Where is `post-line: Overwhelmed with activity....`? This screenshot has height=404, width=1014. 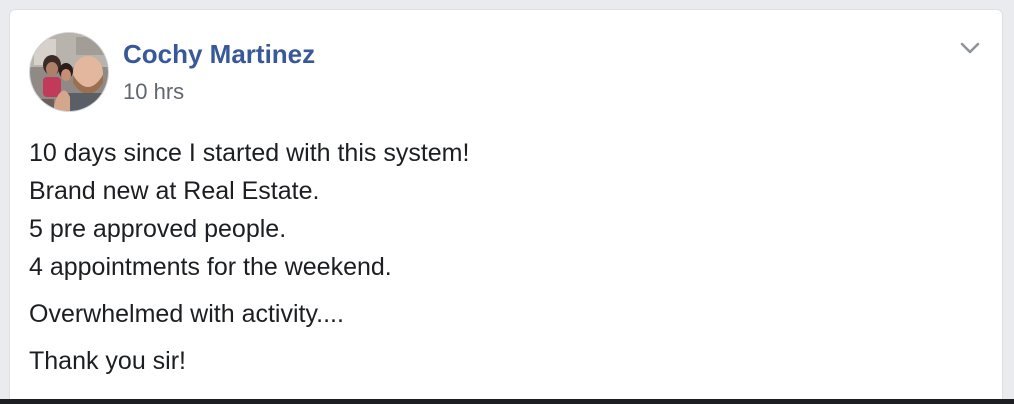
post-line: Overwhelmed with activity.... is located at coordinates (186, 314).